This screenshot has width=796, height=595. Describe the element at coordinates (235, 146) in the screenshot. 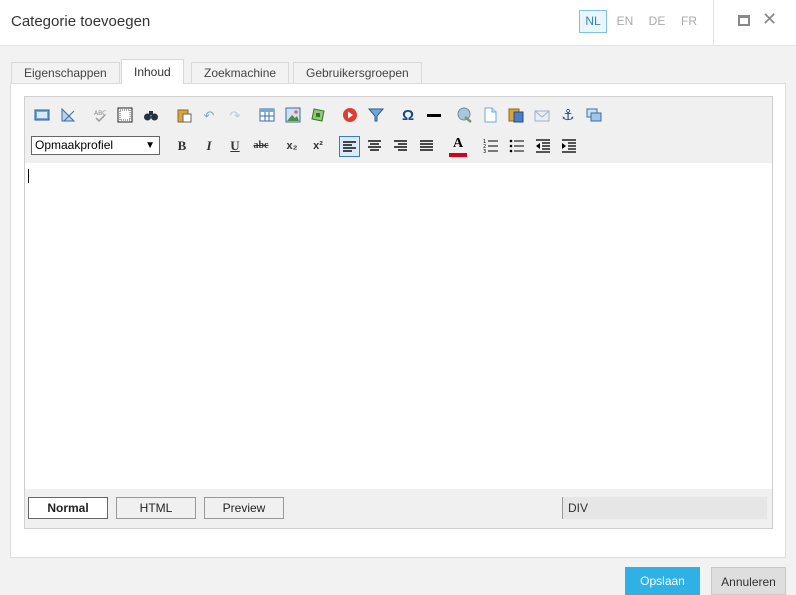

I see `underline-icon: U` at that location.